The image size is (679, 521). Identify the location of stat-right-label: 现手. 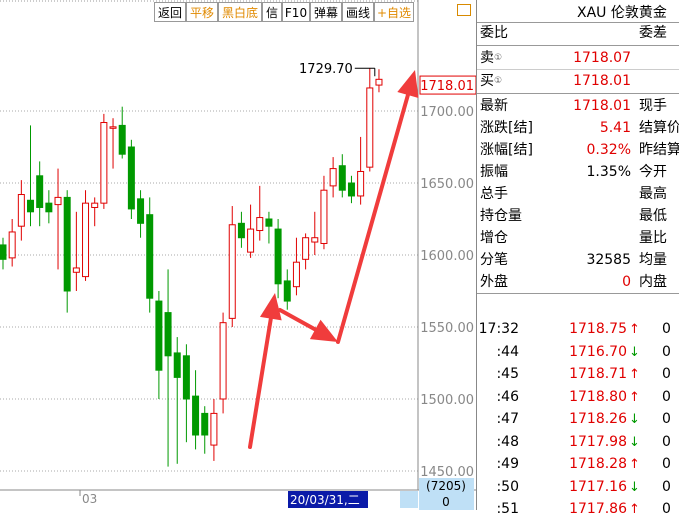
(653, 106).